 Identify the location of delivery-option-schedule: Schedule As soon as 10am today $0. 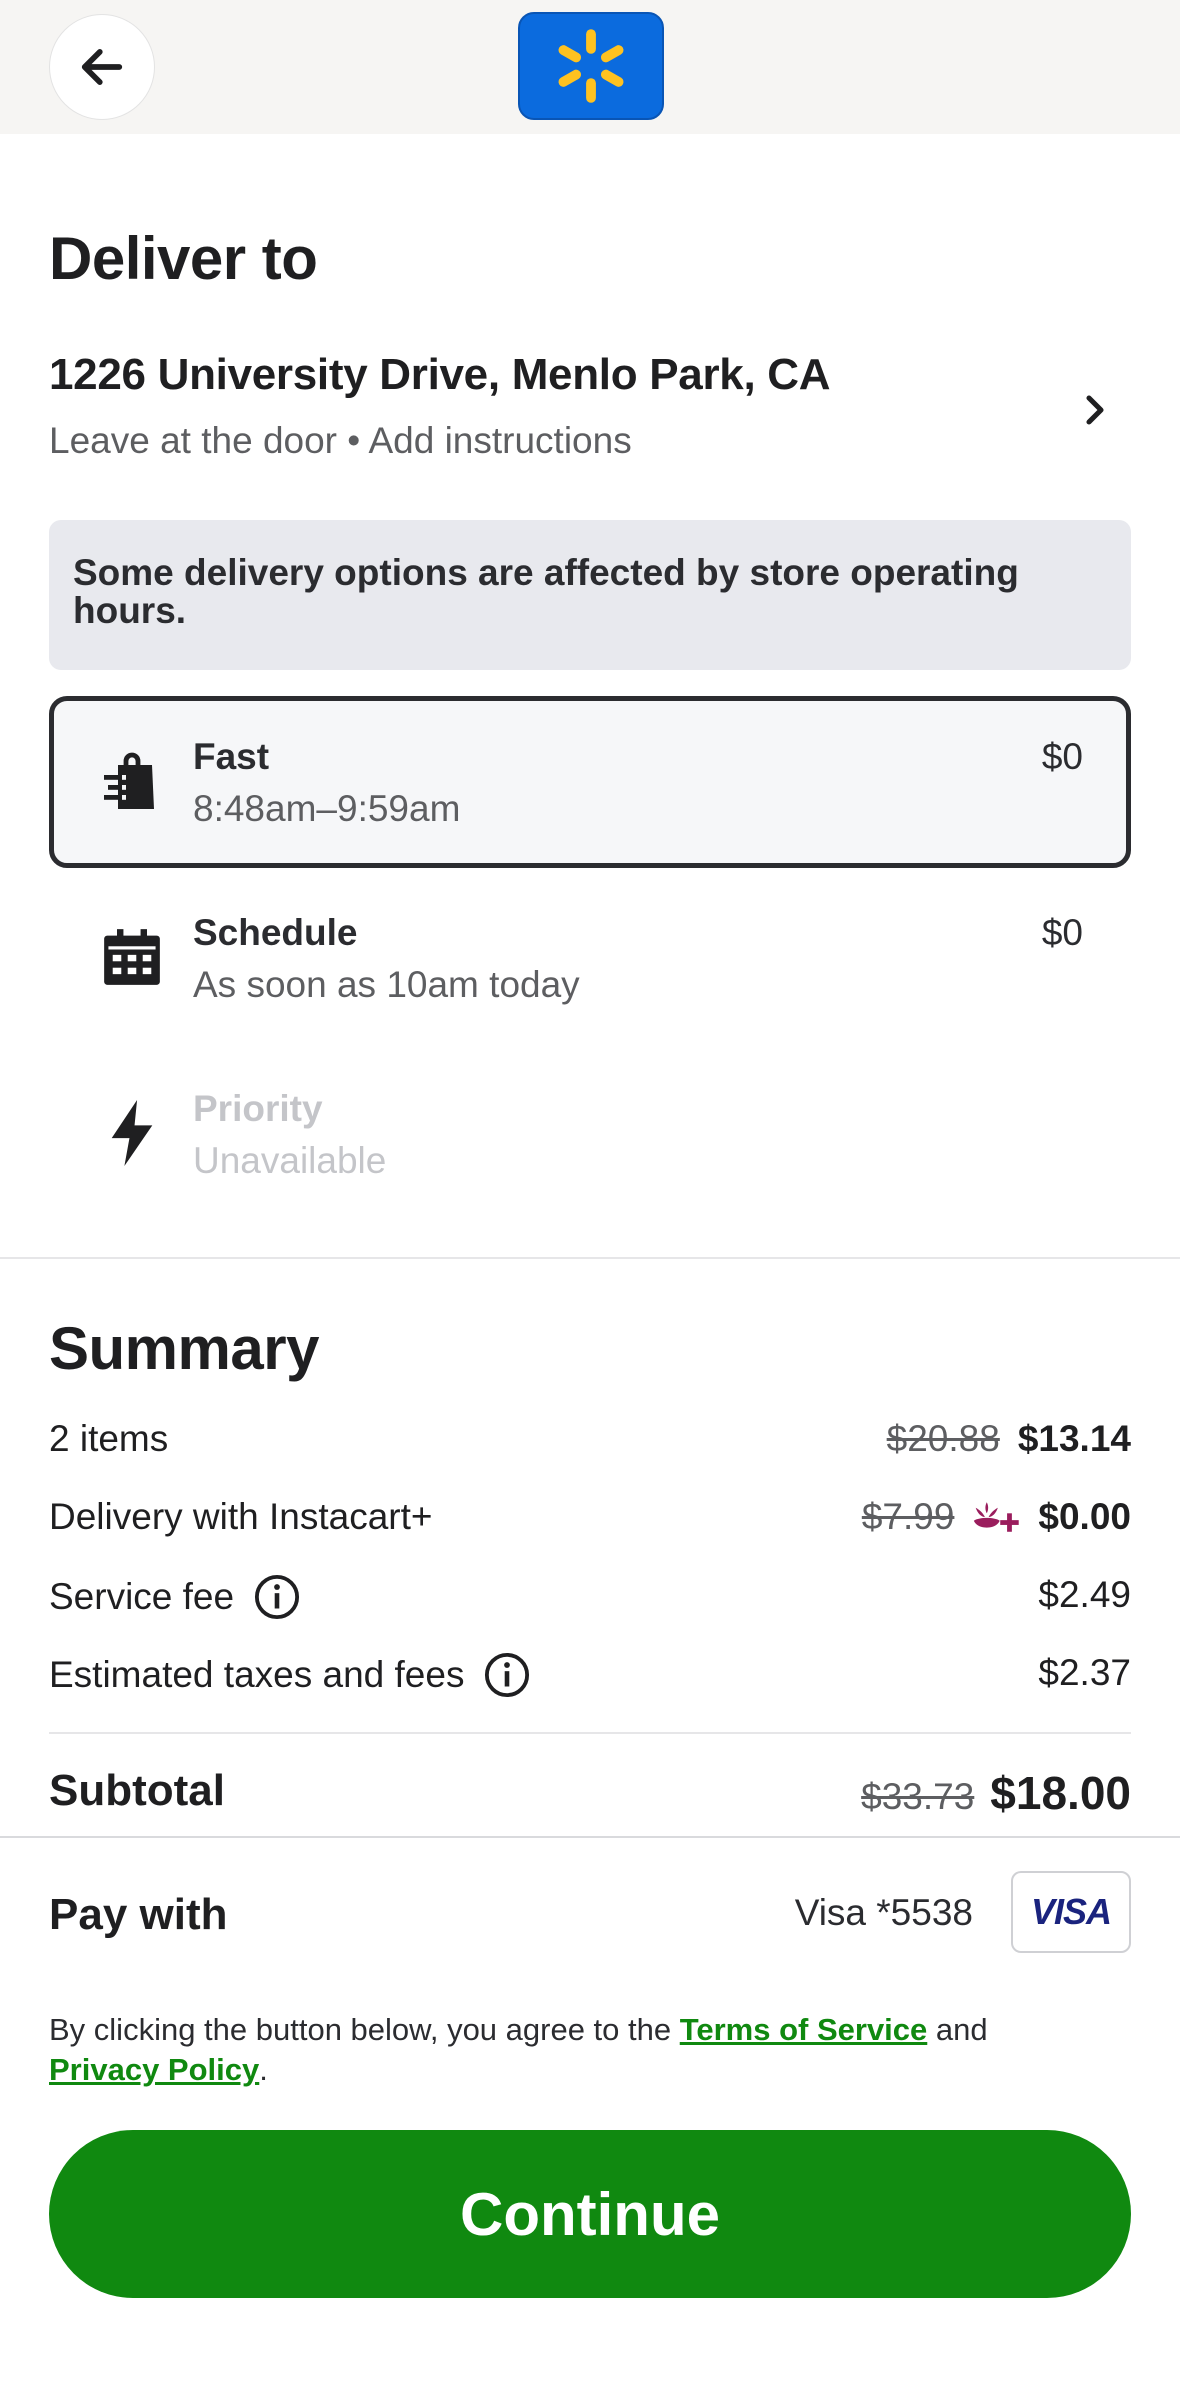
(590, 958).